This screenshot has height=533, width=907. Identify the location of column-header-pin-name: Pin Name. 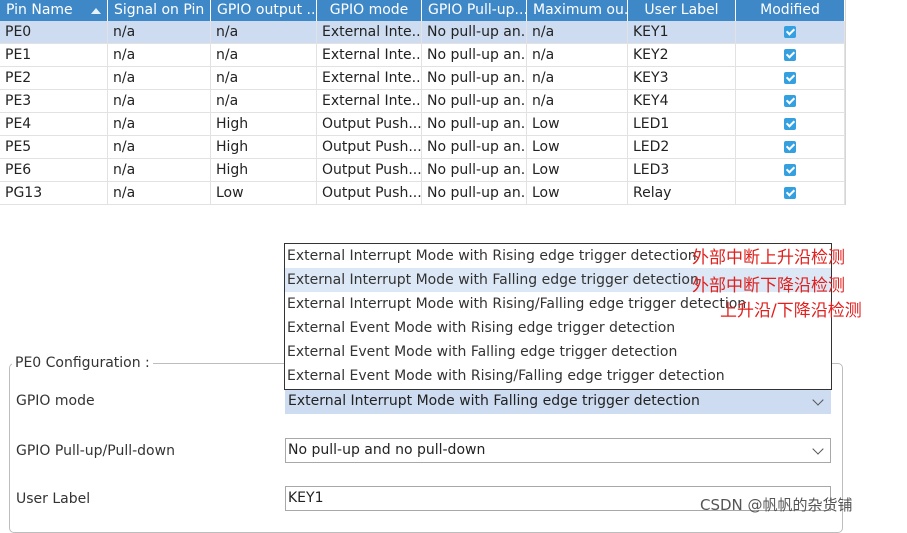
(54, 10).